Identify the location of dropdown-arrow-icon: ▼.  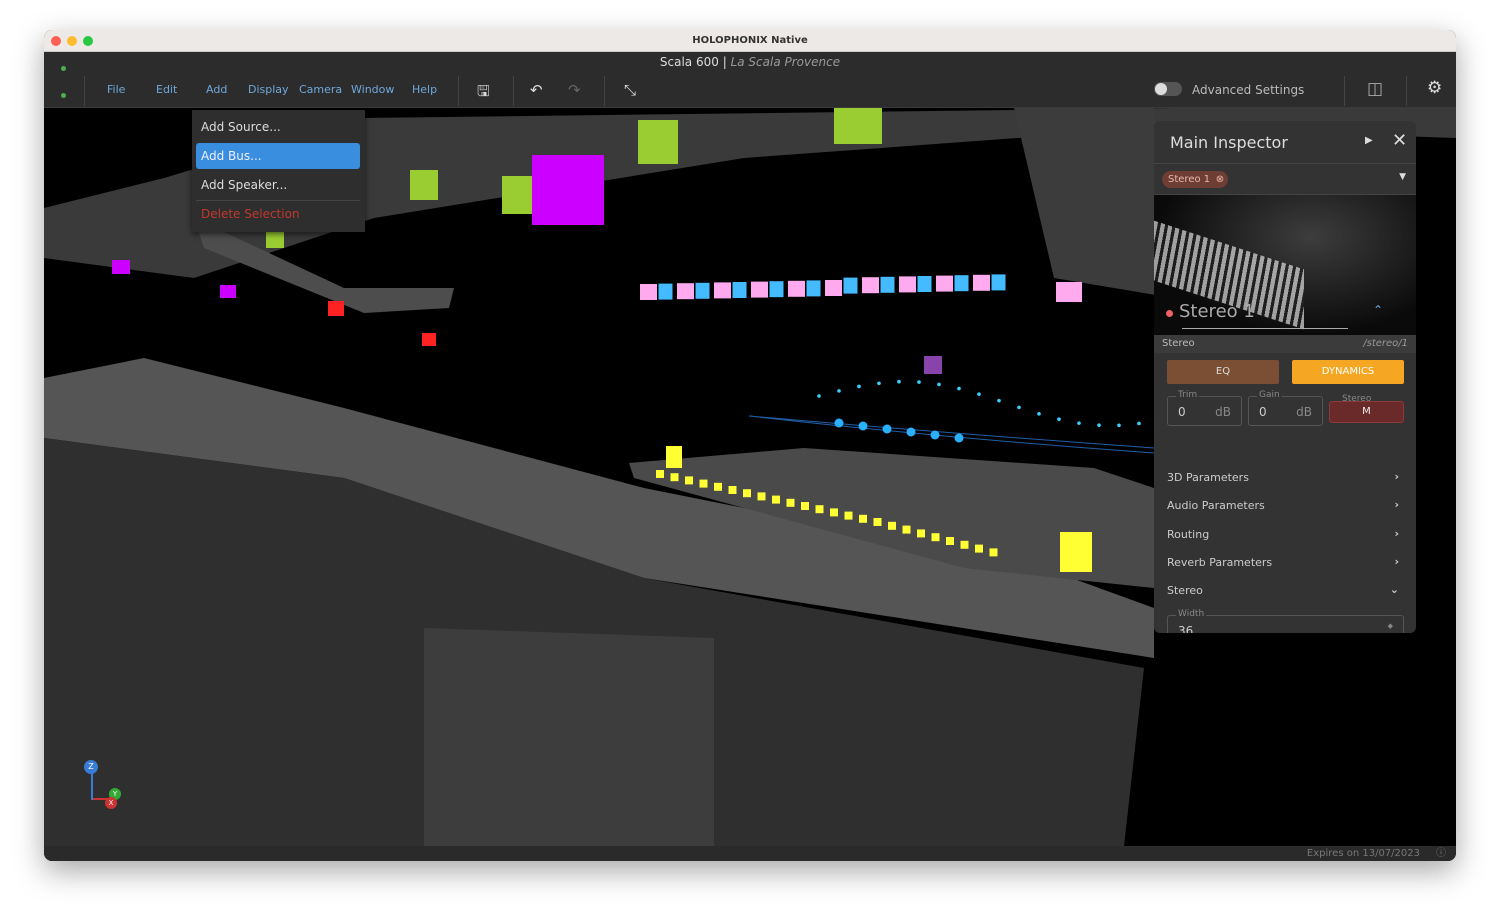
(1402, 177).